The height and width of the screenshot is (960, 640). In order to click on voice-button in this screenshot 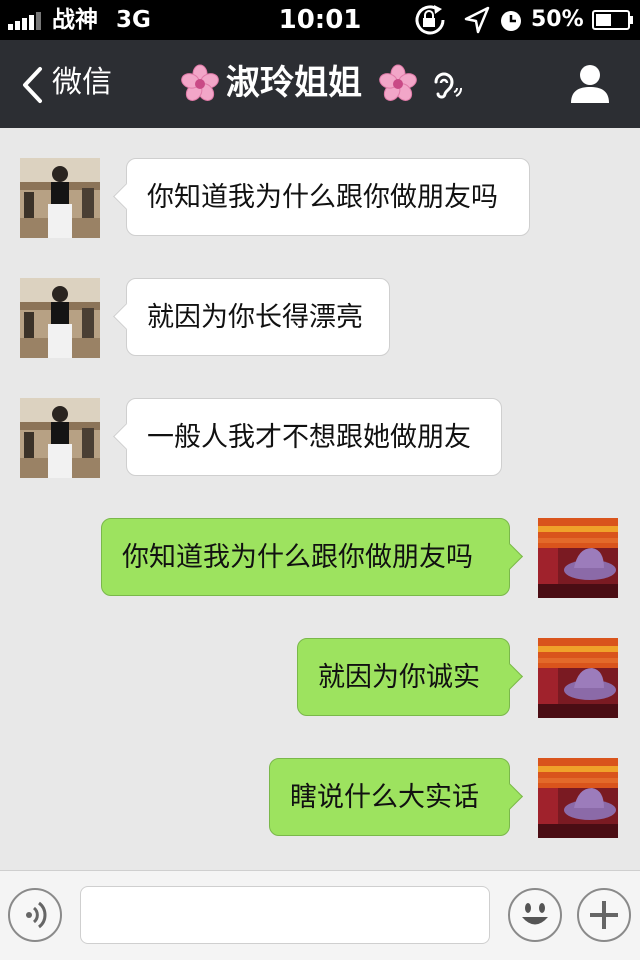, I will do `click(35, 915)`.